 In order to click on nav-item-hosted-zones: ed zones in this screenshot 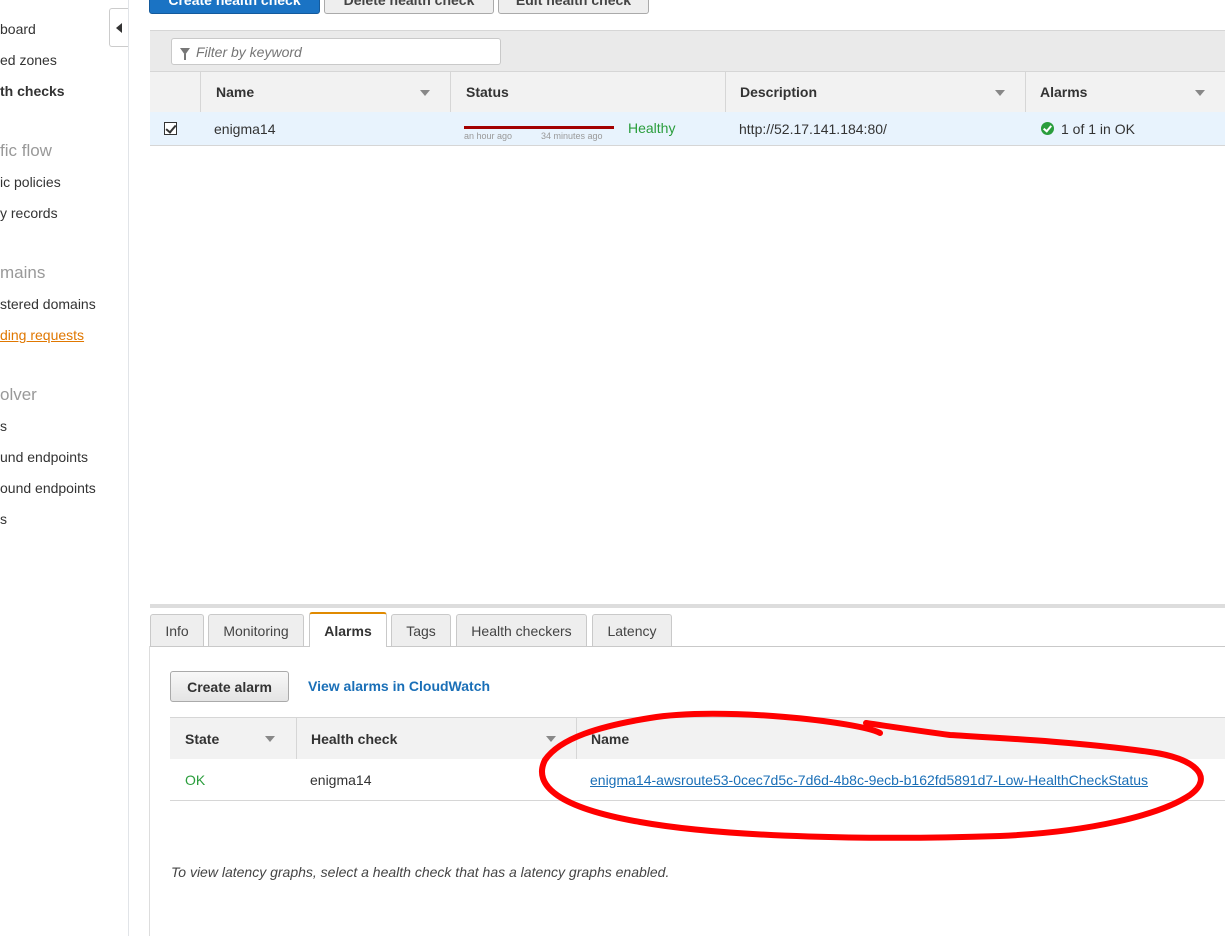, I will do `click(28, 60)`.